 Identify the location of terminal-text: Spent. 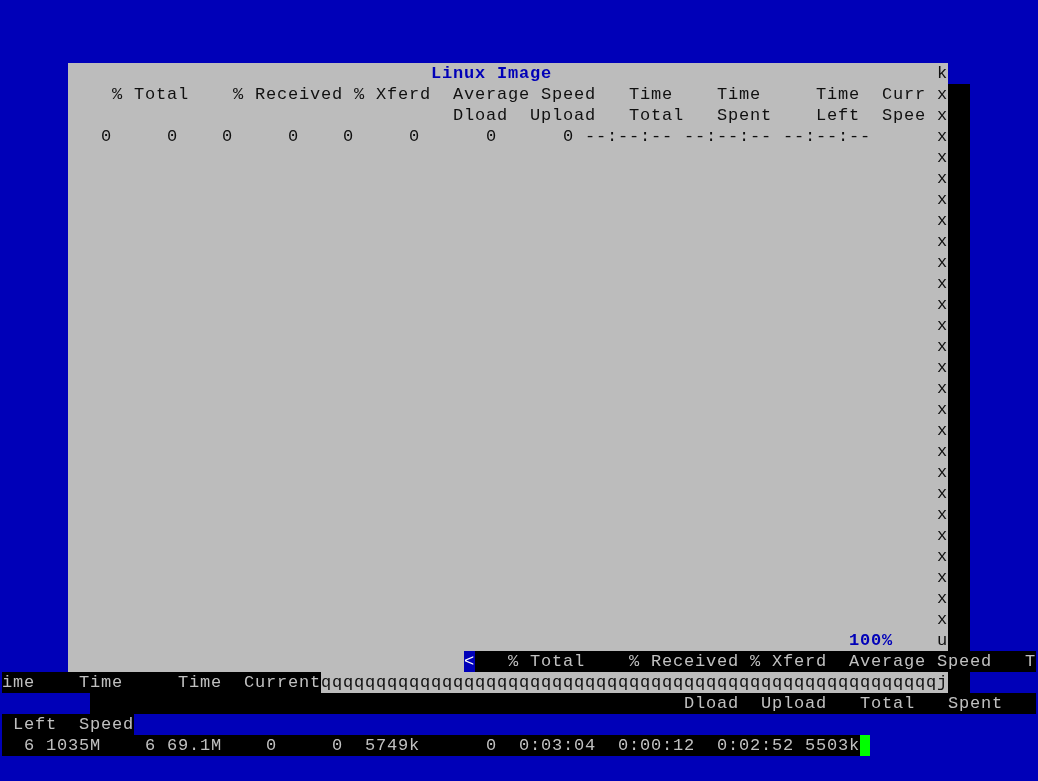
(975, 703).